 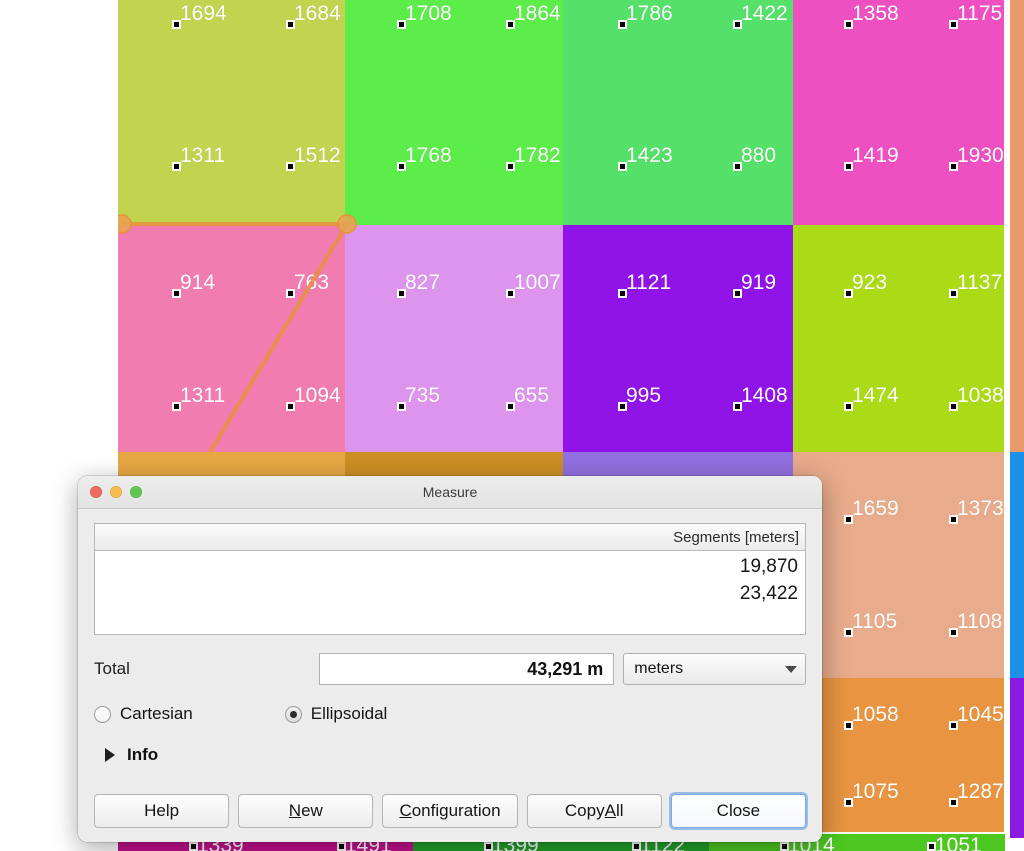 What do you see at coordinates (537, 282) in the screenshot?
I see `point-value-label: 1007` at bounding box center [537, 282].